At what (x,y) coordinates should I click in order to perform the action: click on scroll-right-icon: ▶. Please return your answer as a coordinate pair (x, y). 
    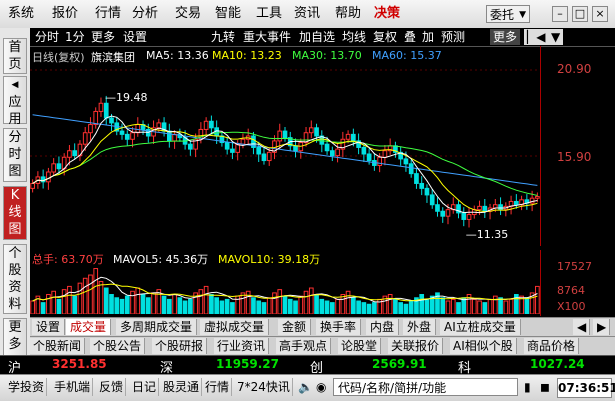
    Looking at the image, I should click on (601, 327).